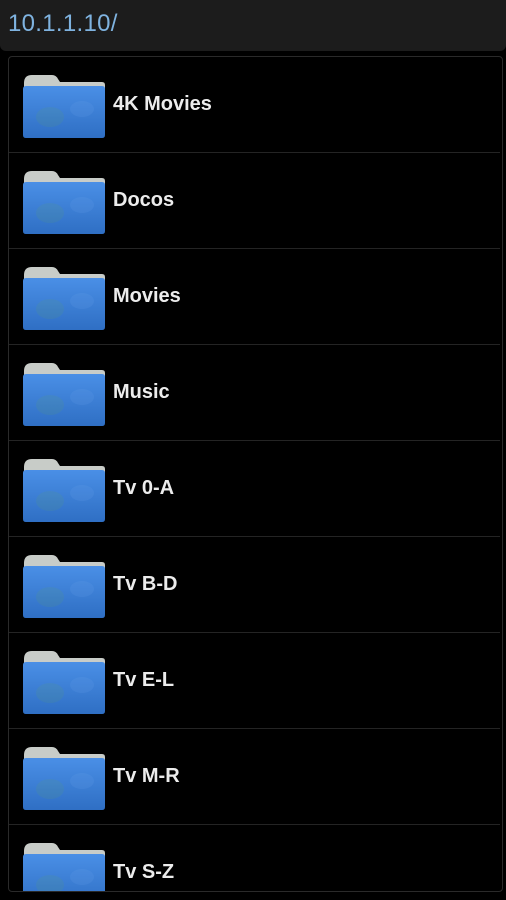 This screenshot has width=506, height=900. What do you see at coordinates (141, 392) in the screenshot?
I see `folder-name: Music` at bounding box center [141, 392].